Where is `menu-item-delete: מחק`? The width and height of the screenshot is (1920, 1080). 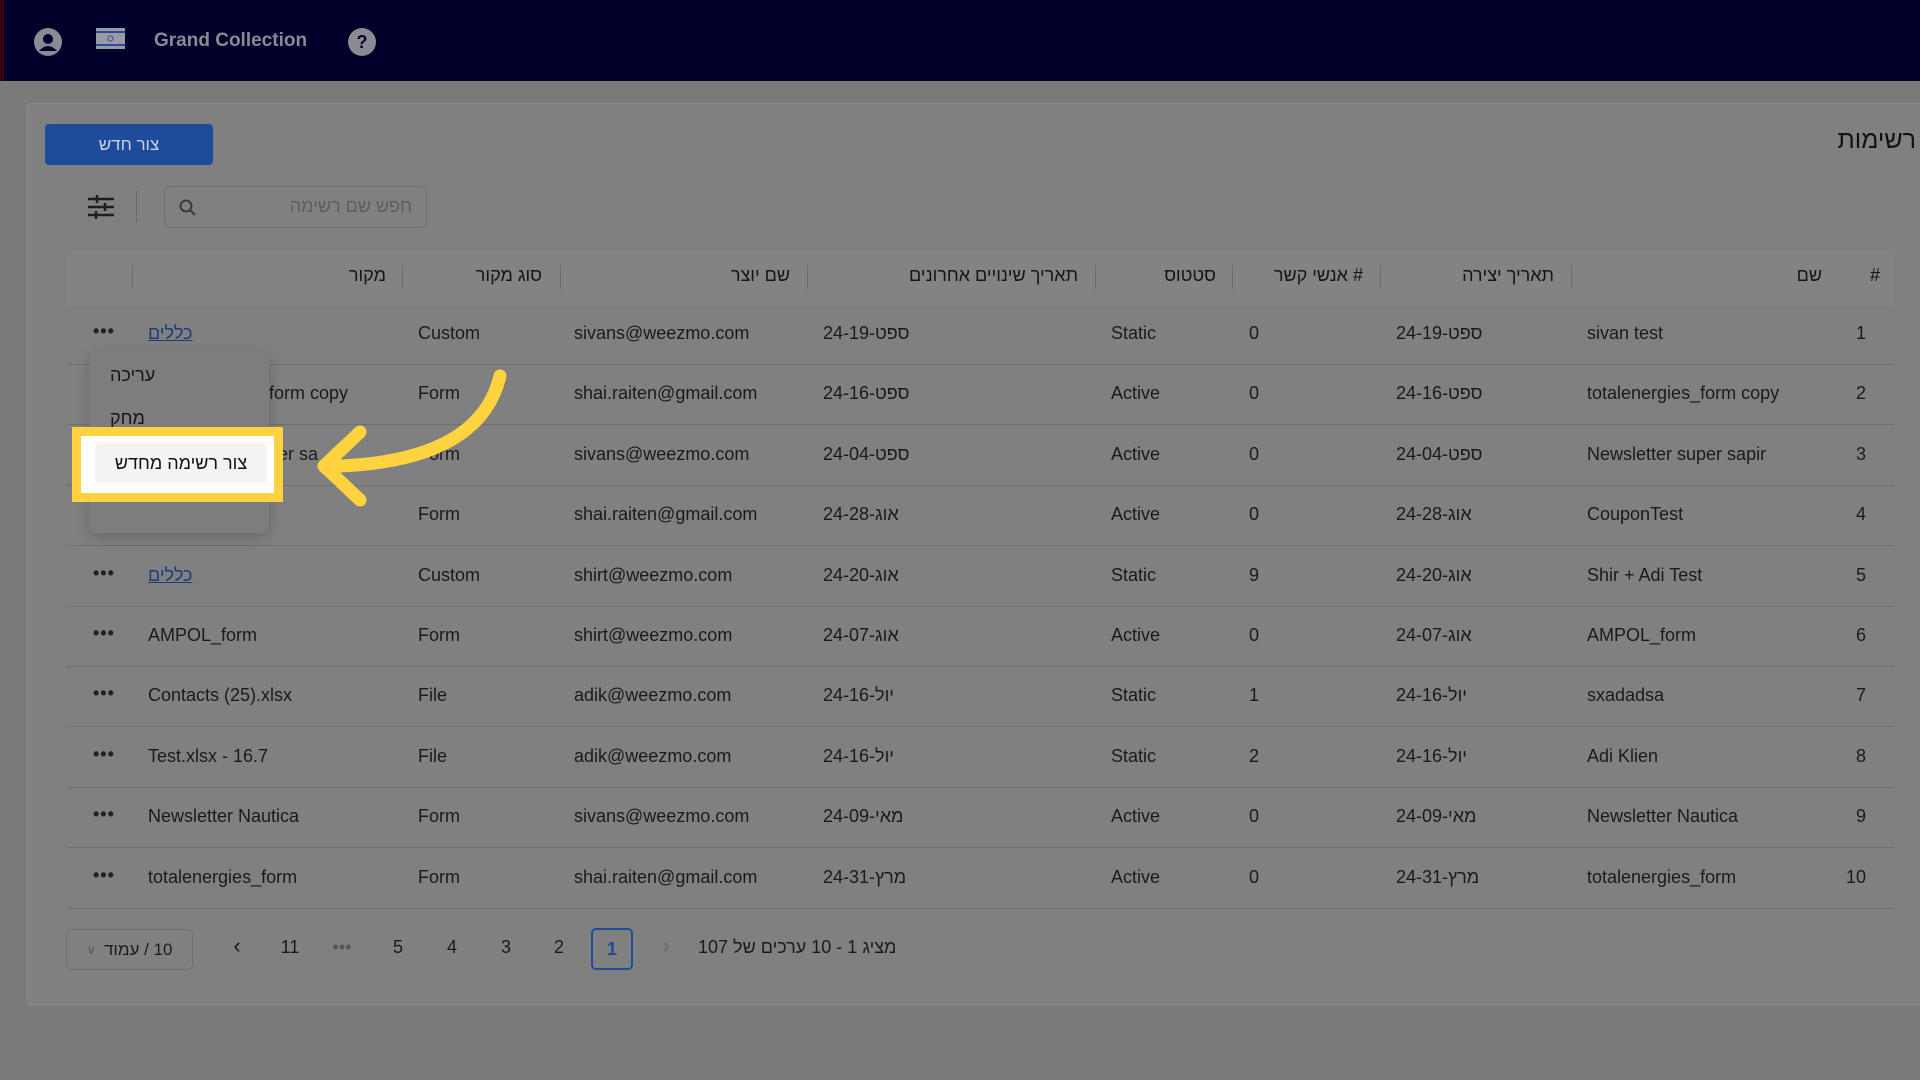
menu-item-delete: מחק is located at coordinates (127, 418).